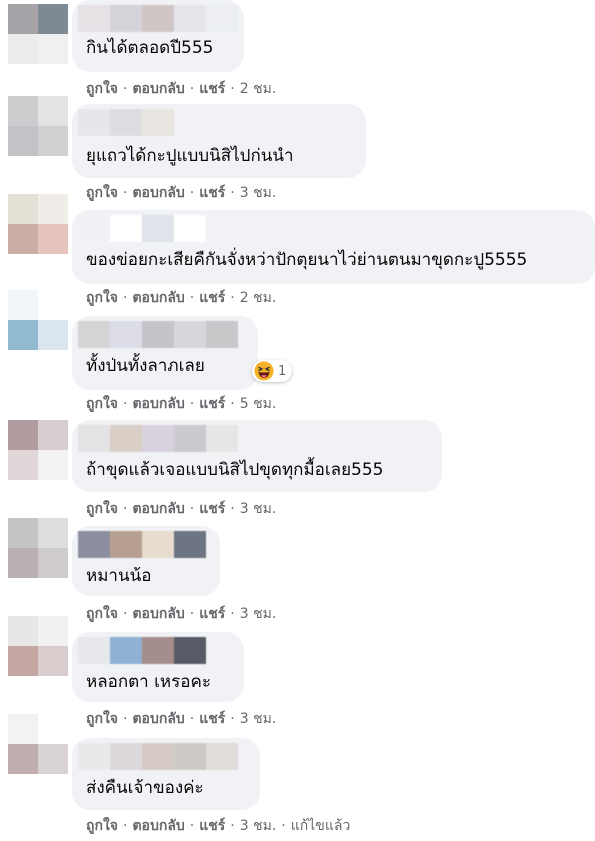 Image resolution: width=595 pixels, height=841 pixels. Describe the element at coordinates (321, 826) in the screenshot. I see `edited-label: แก้ไขแล้ว` at that location.